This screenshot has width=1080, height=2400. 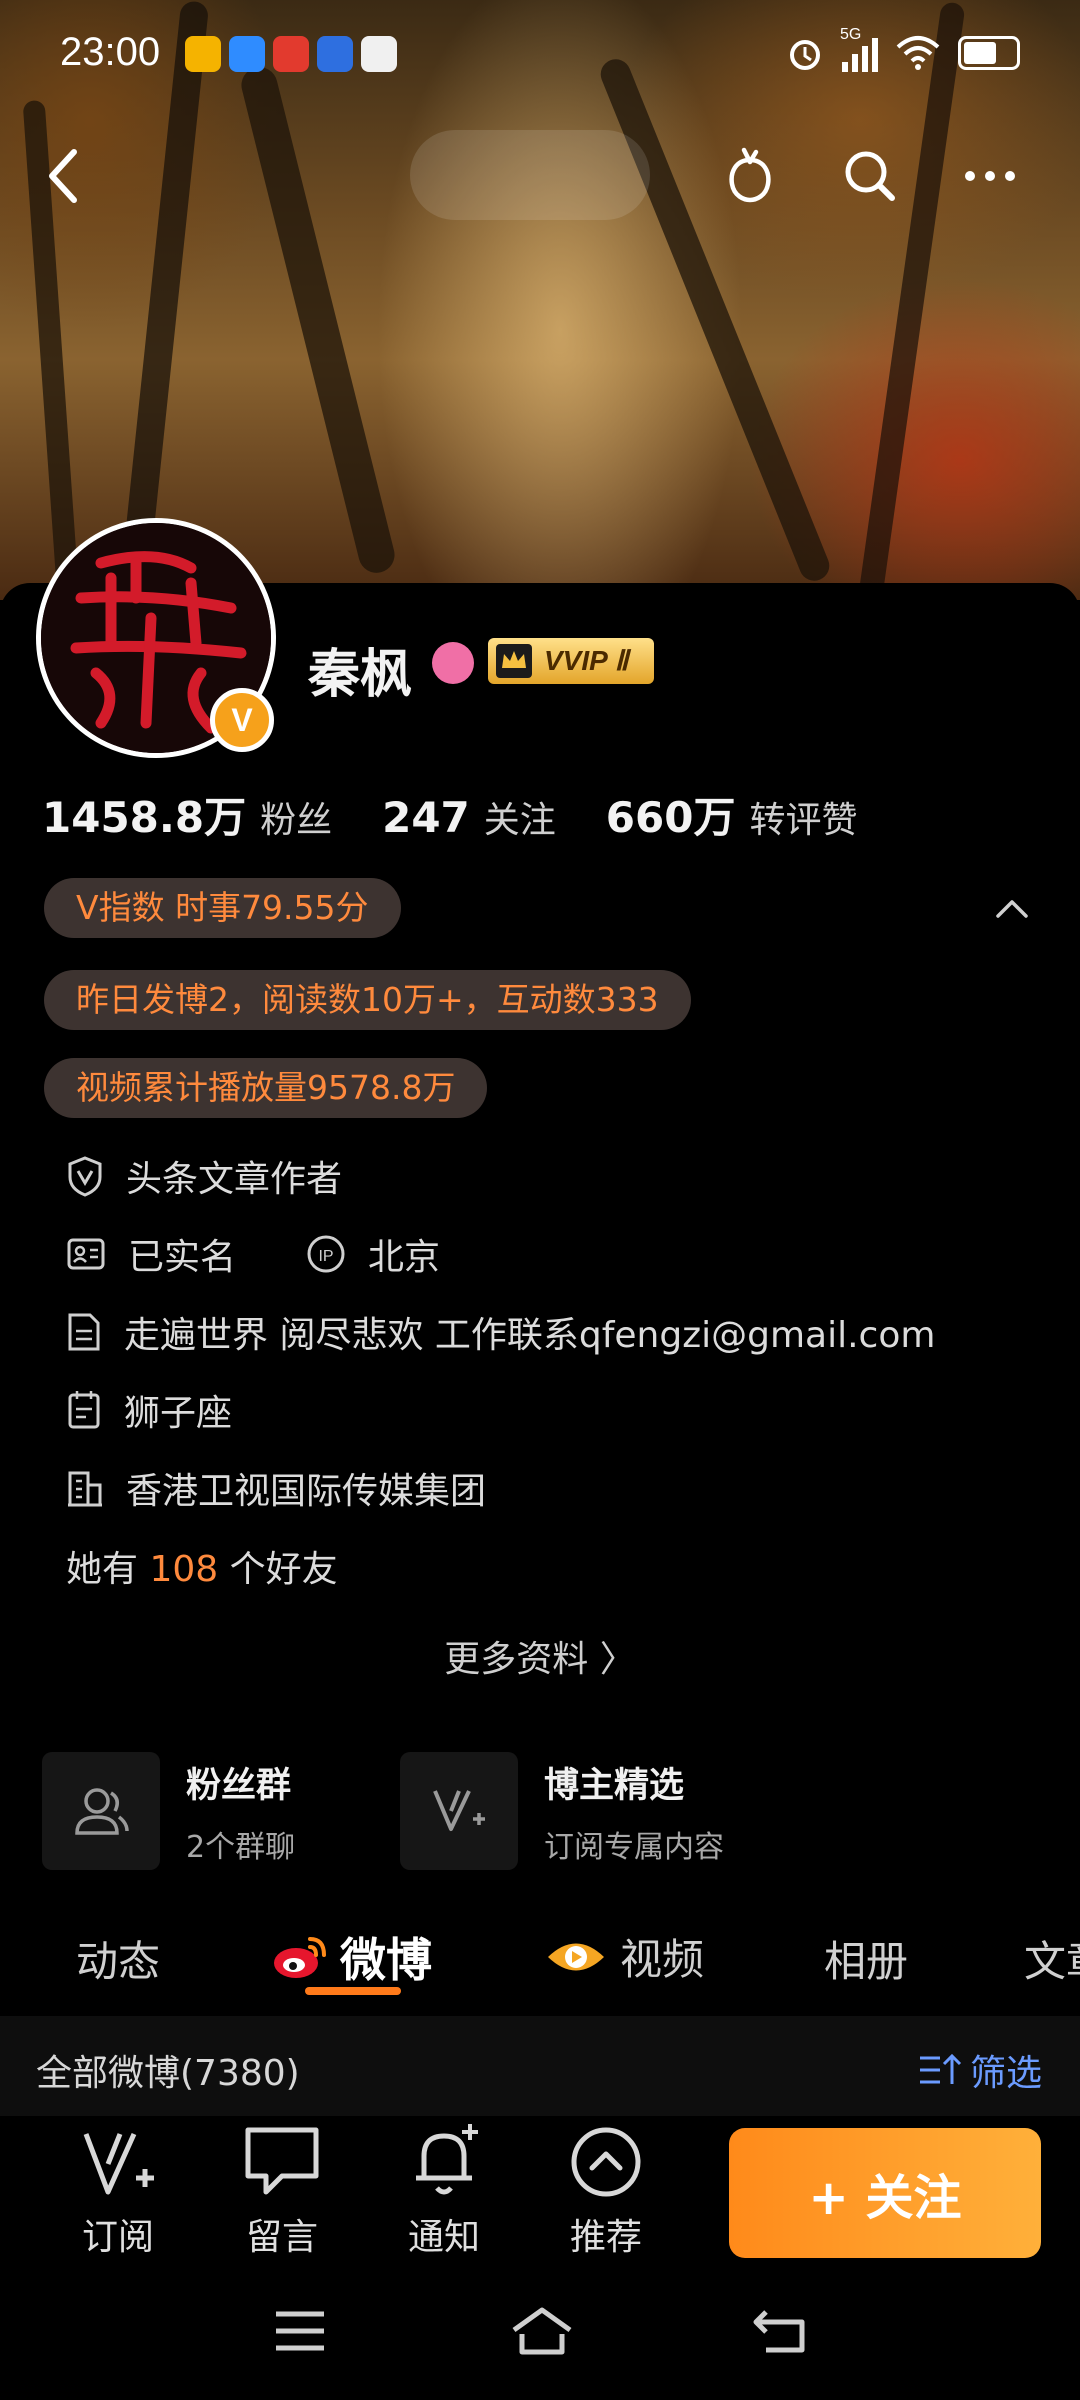 What do you see at coordinates (203, 54) in the screenshot?
I see `weibo-notification-icon` at bounding box center [203, 54].